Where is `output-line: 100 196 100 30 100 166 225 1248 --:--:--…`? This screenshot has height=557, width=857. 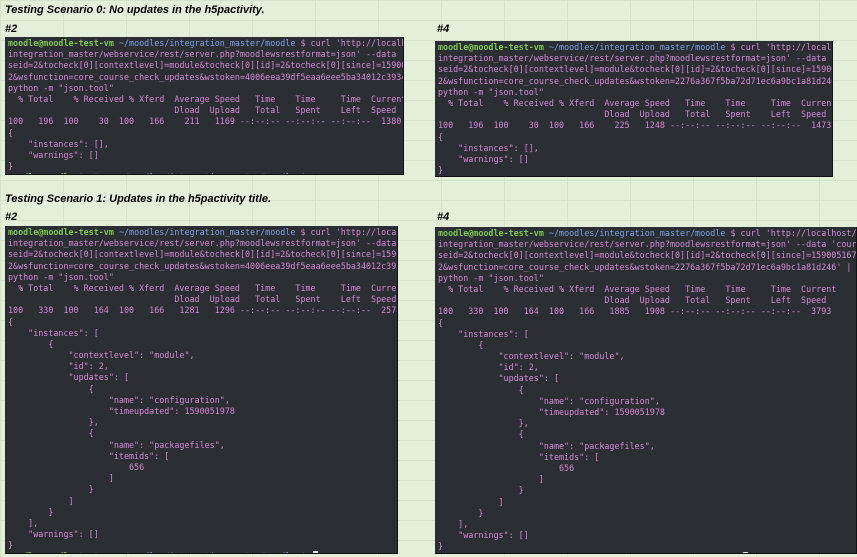
output-line: 100 196 100 30 100 166 225 1248 --:--:--… is located at coordinates (635, 125).